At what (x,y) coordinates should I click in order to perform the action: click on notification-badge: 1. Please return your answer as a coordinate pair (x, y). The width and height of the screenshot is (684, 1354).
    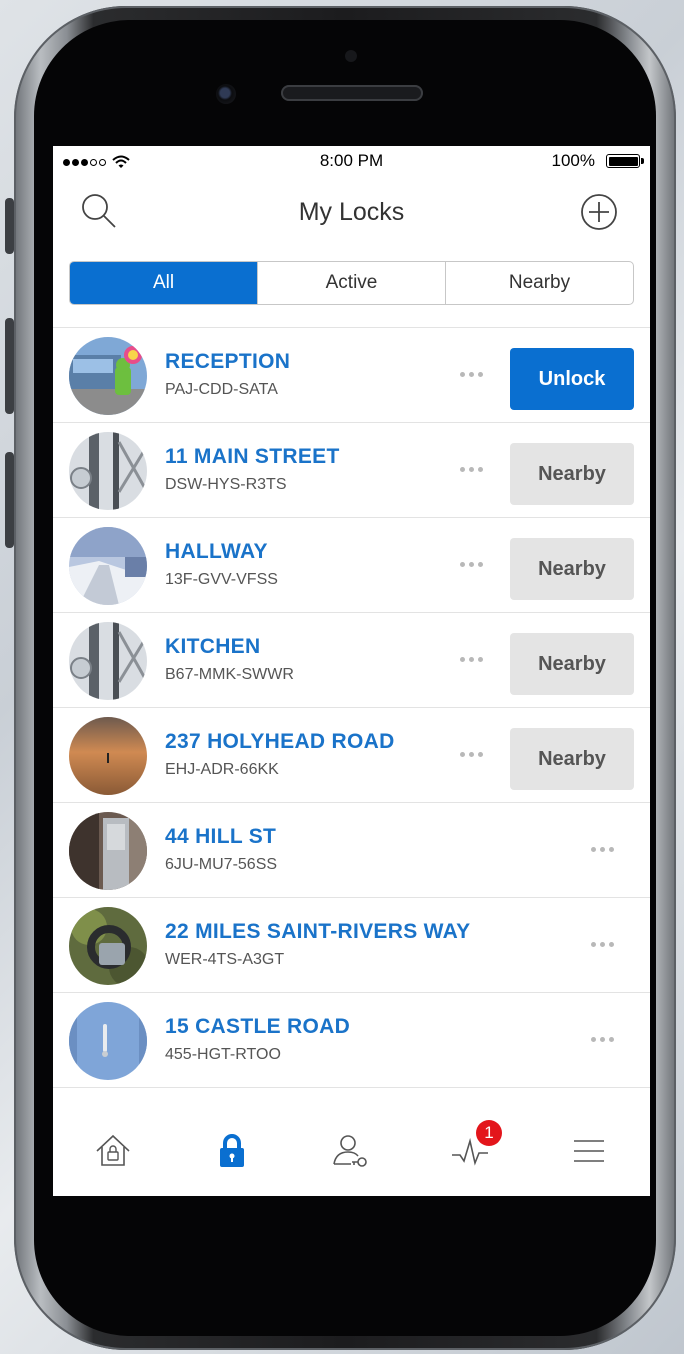
    Looking at the image, I should click on (489, 1133).